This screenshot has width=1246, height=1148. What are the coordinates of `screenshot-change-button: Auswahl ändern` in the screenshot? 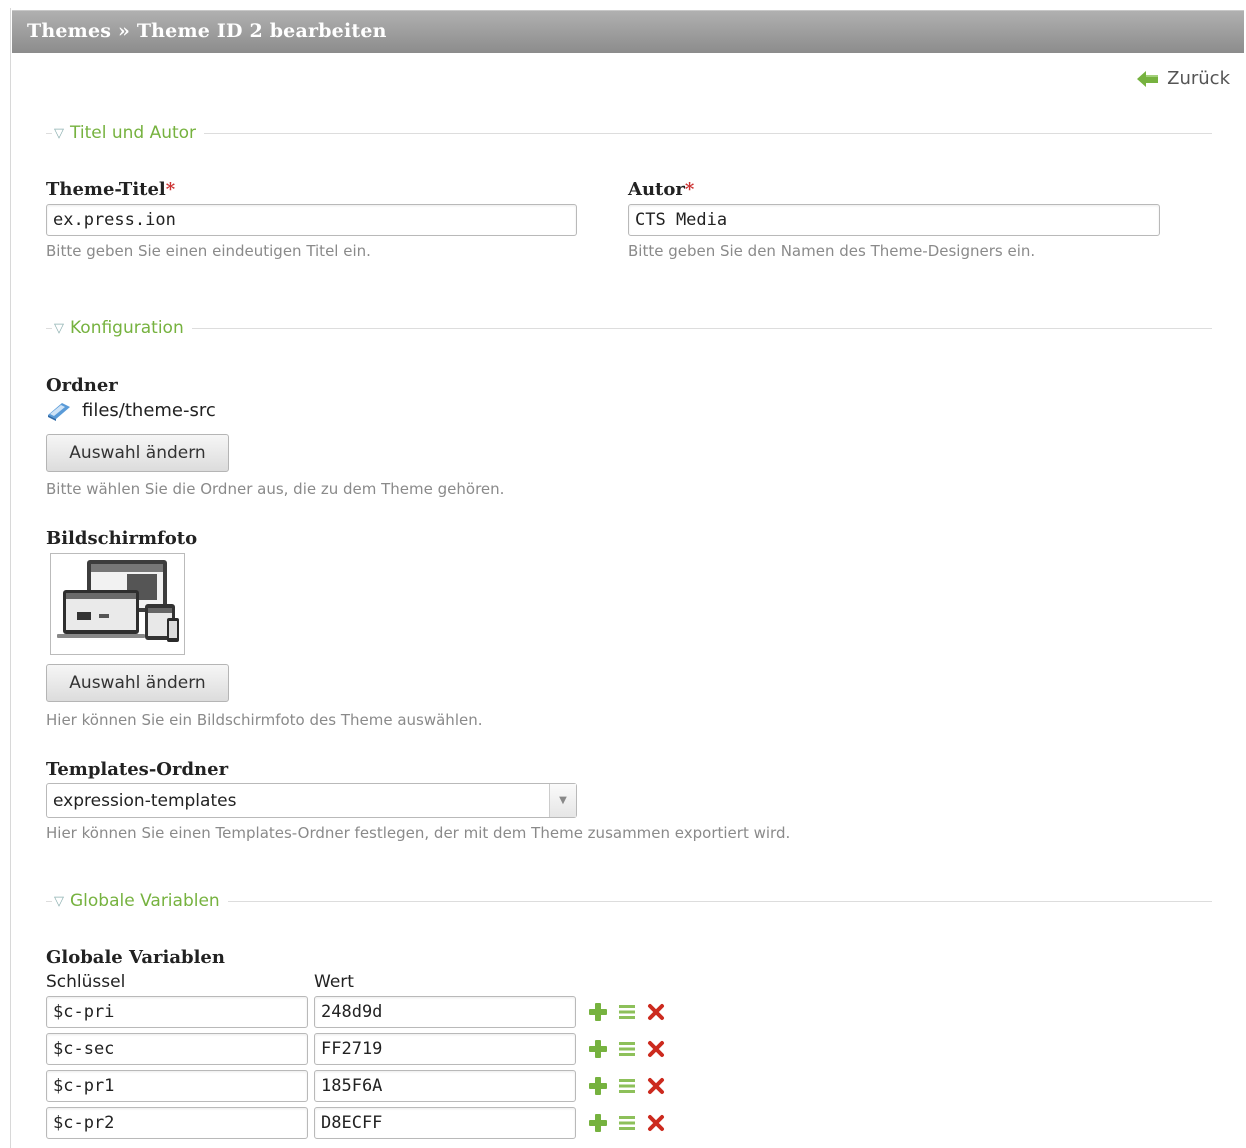 It's located at (137, 683).